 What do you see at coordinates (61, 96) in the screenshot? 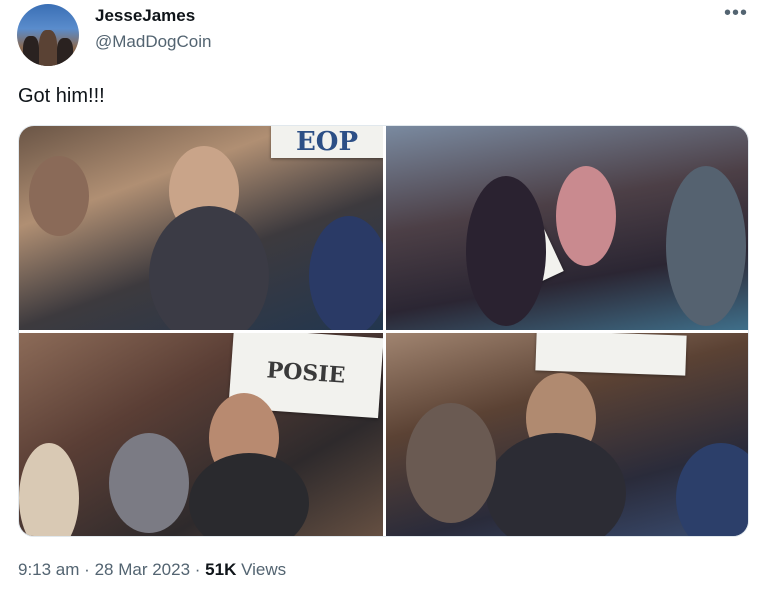
I see `tweet-text: Got him!!!` at bounding box center [61, 96].